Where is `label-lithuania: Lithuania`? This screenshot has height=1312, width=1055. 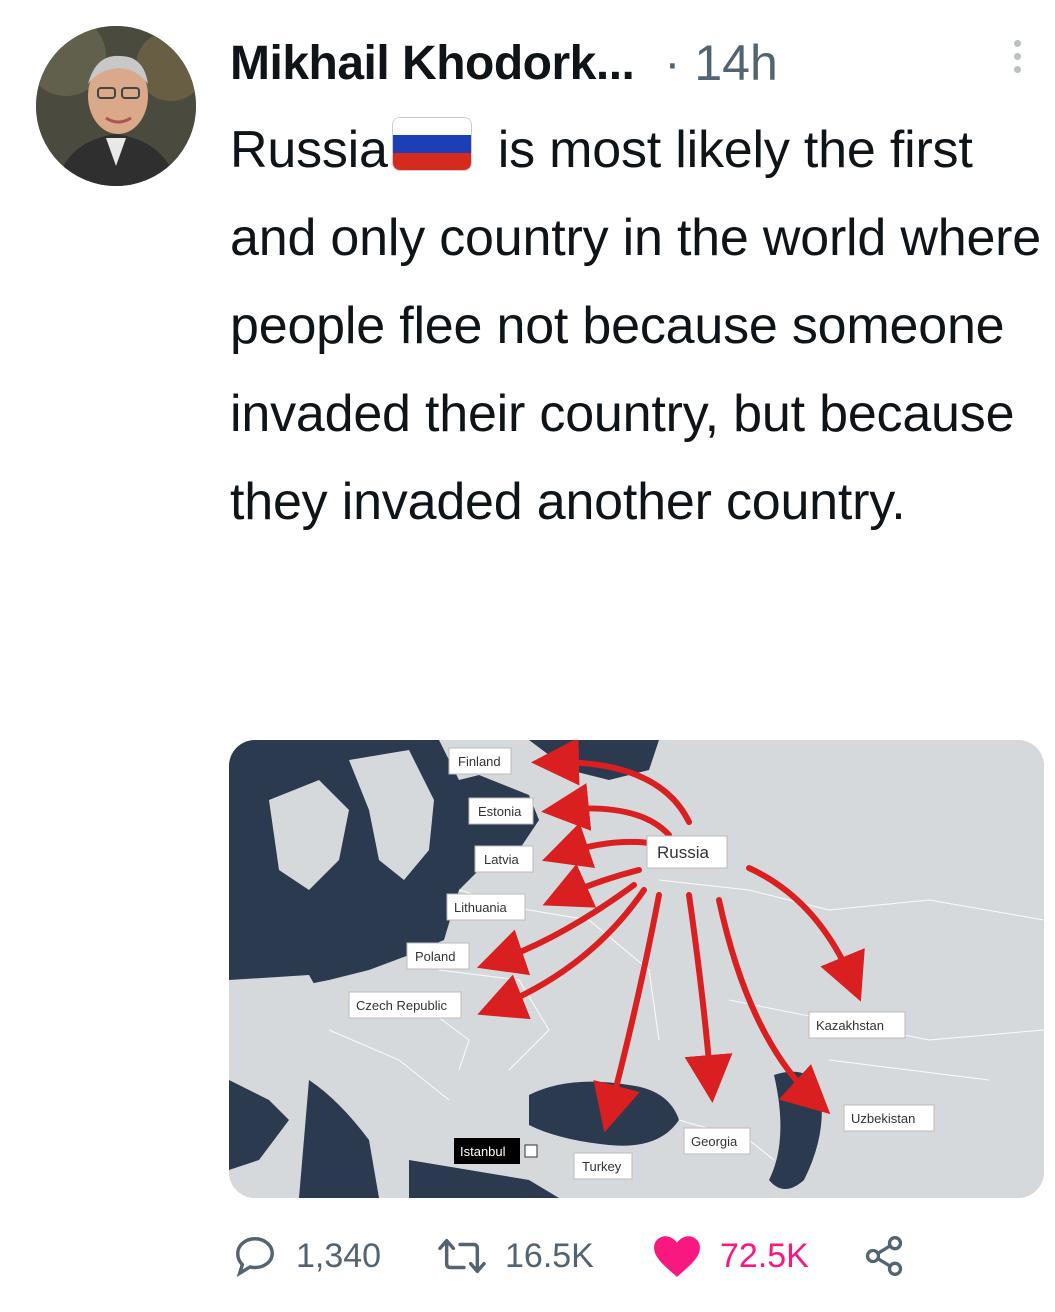
label-lithuania: Lithuania is located at coordinates (481, 907).